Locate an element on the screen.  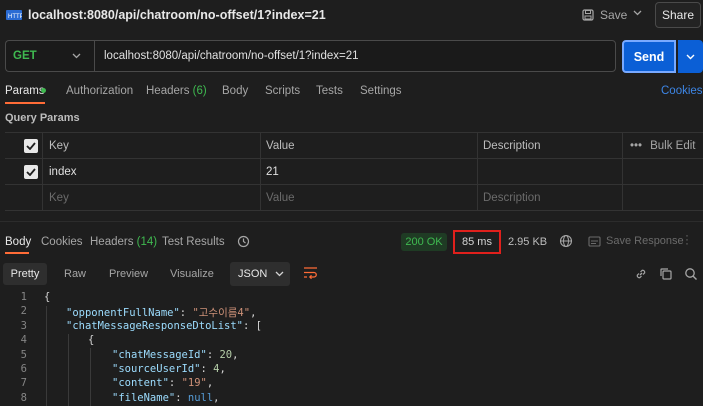
format-visualize: Visualize is located at coordinates (192, 274).